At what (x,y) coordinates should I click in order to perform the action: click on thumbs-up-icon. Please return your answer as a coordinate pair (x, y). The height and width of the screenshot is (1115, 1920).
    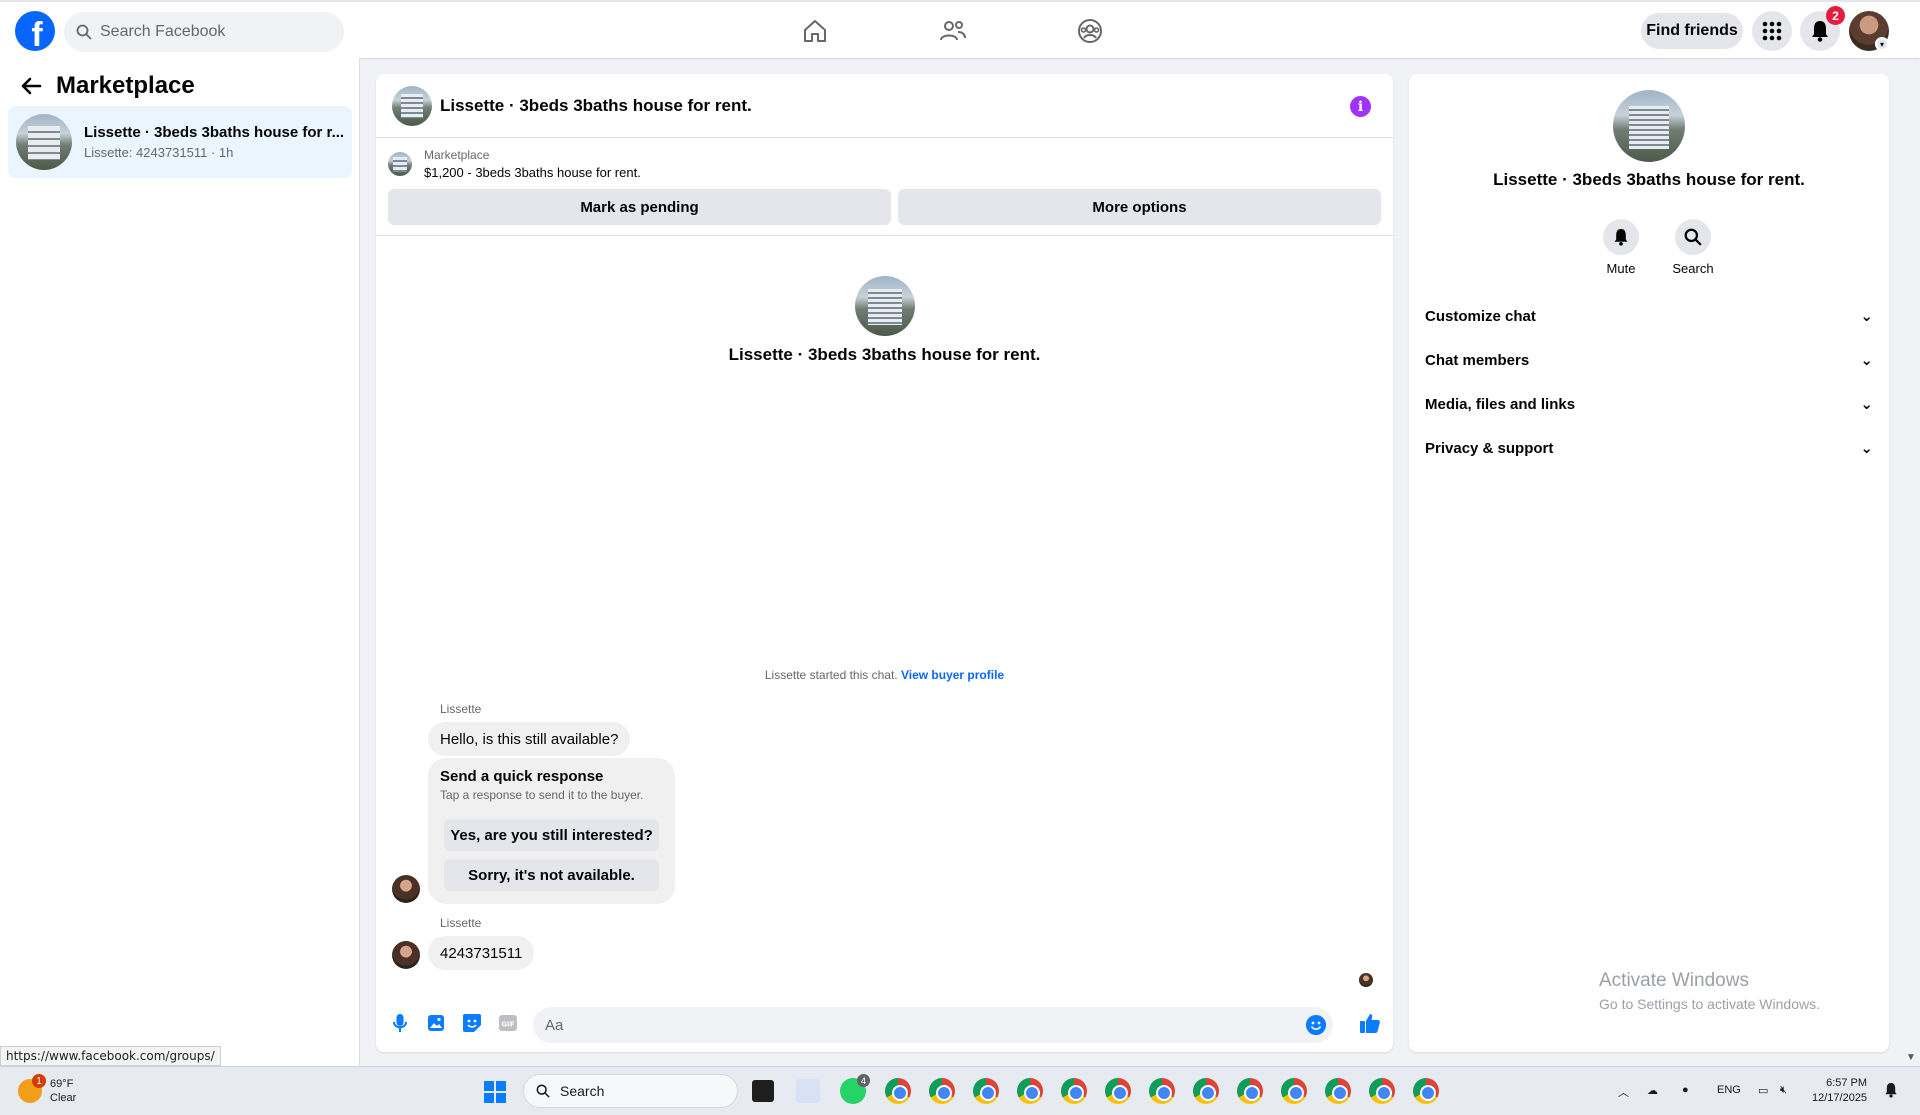
    Looking at the image, I should click on (1370, 1023).